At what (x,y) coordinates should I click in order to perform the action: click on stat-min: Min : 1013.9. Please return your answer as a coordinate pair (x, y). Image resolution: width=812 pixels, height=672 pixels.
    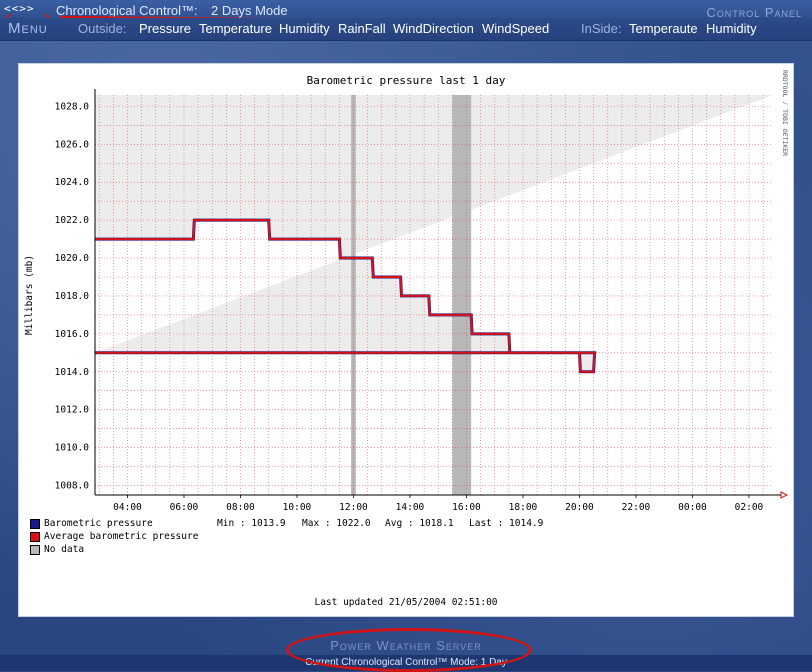
    Looking at the image, I should click on (251, 523).